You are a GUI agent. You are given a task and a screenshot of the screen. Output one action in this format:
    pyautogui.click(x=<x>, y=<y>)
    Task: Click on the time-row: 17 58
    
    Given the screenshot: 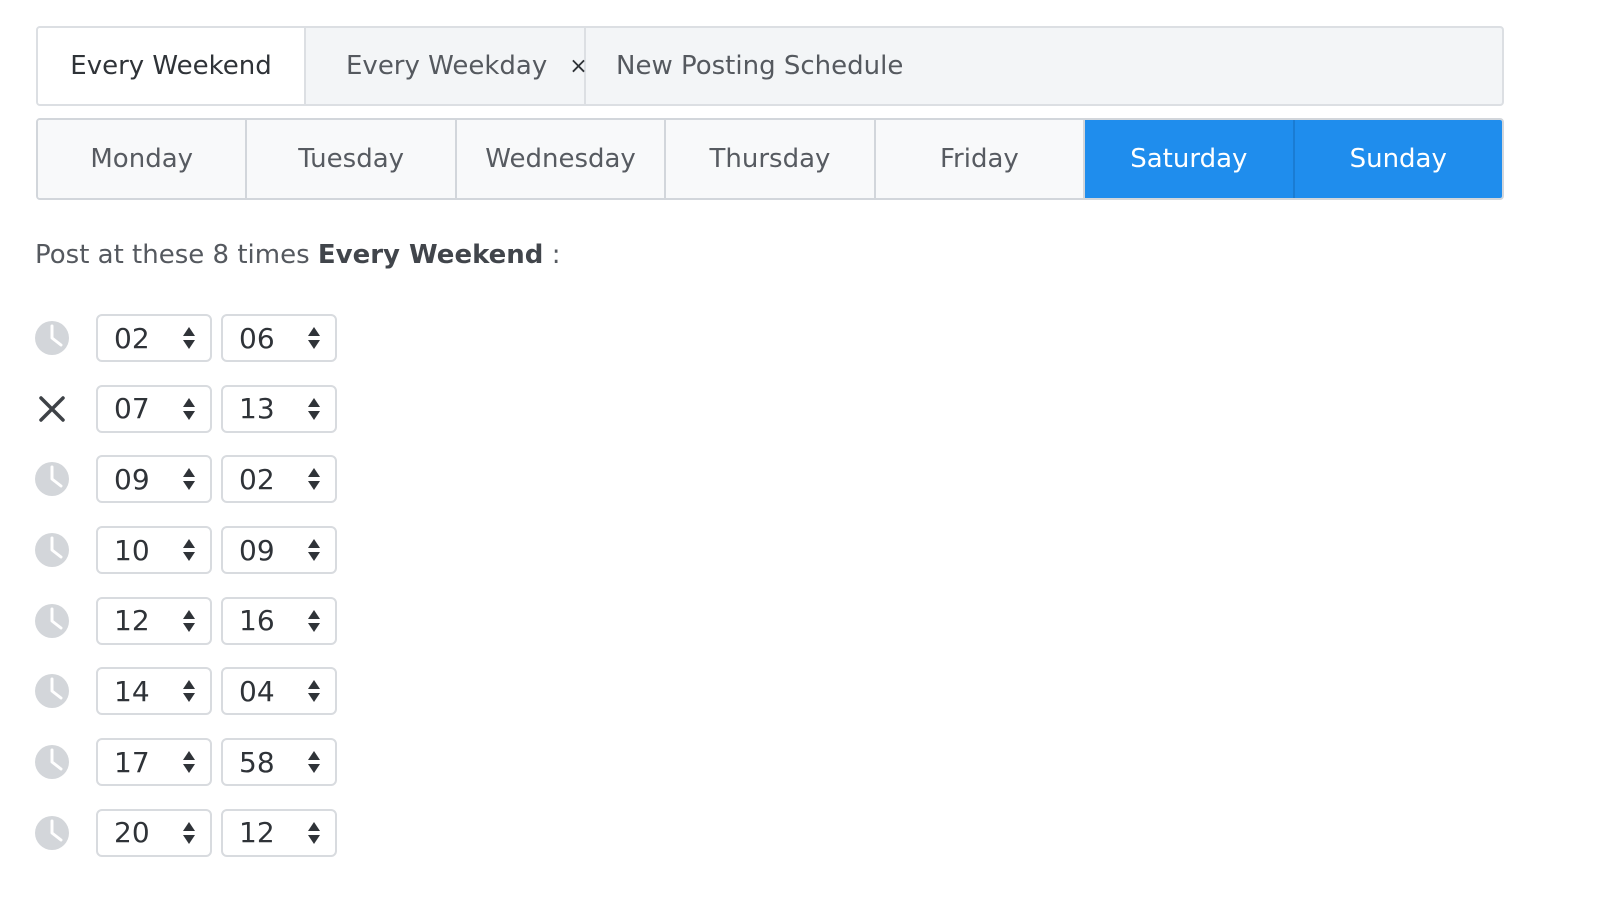 What is the action you would take?
    pyautogui.click(x=185, y=762)
    